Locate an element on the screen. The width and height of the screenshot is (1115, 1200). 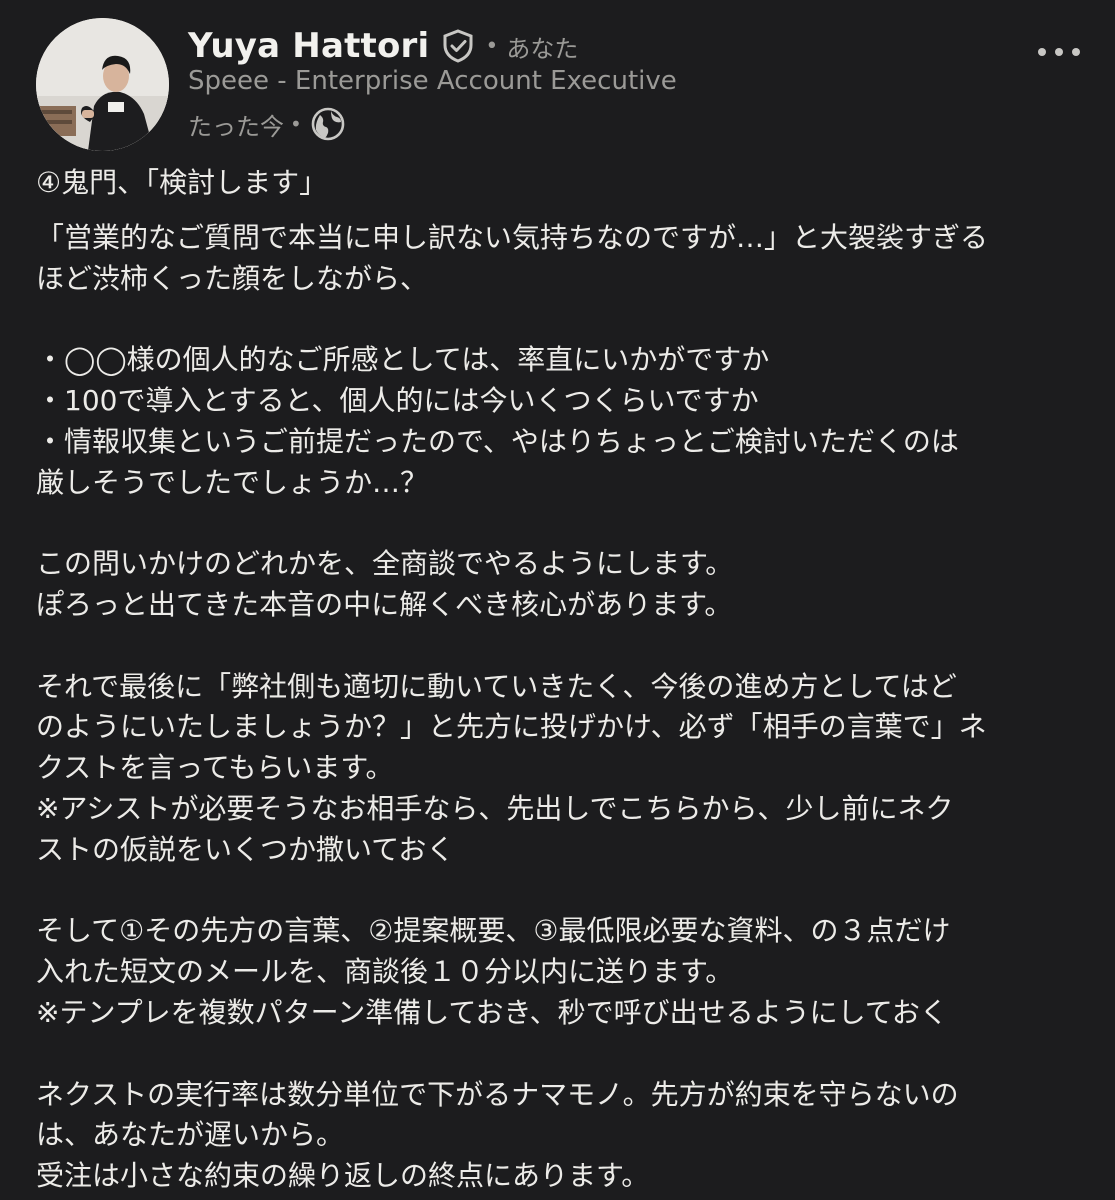
author-name-row: Yuya Hattori • あなた is located at coordinates (383, 46).